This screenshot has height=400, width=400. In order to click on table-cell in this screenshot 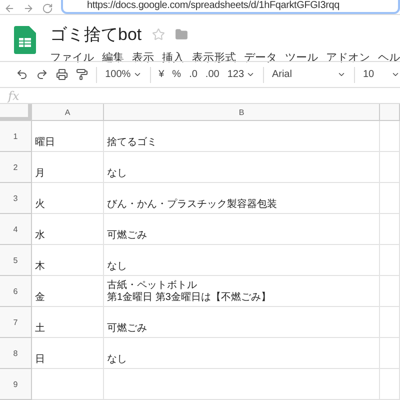, I will do `click(390, 384)`.